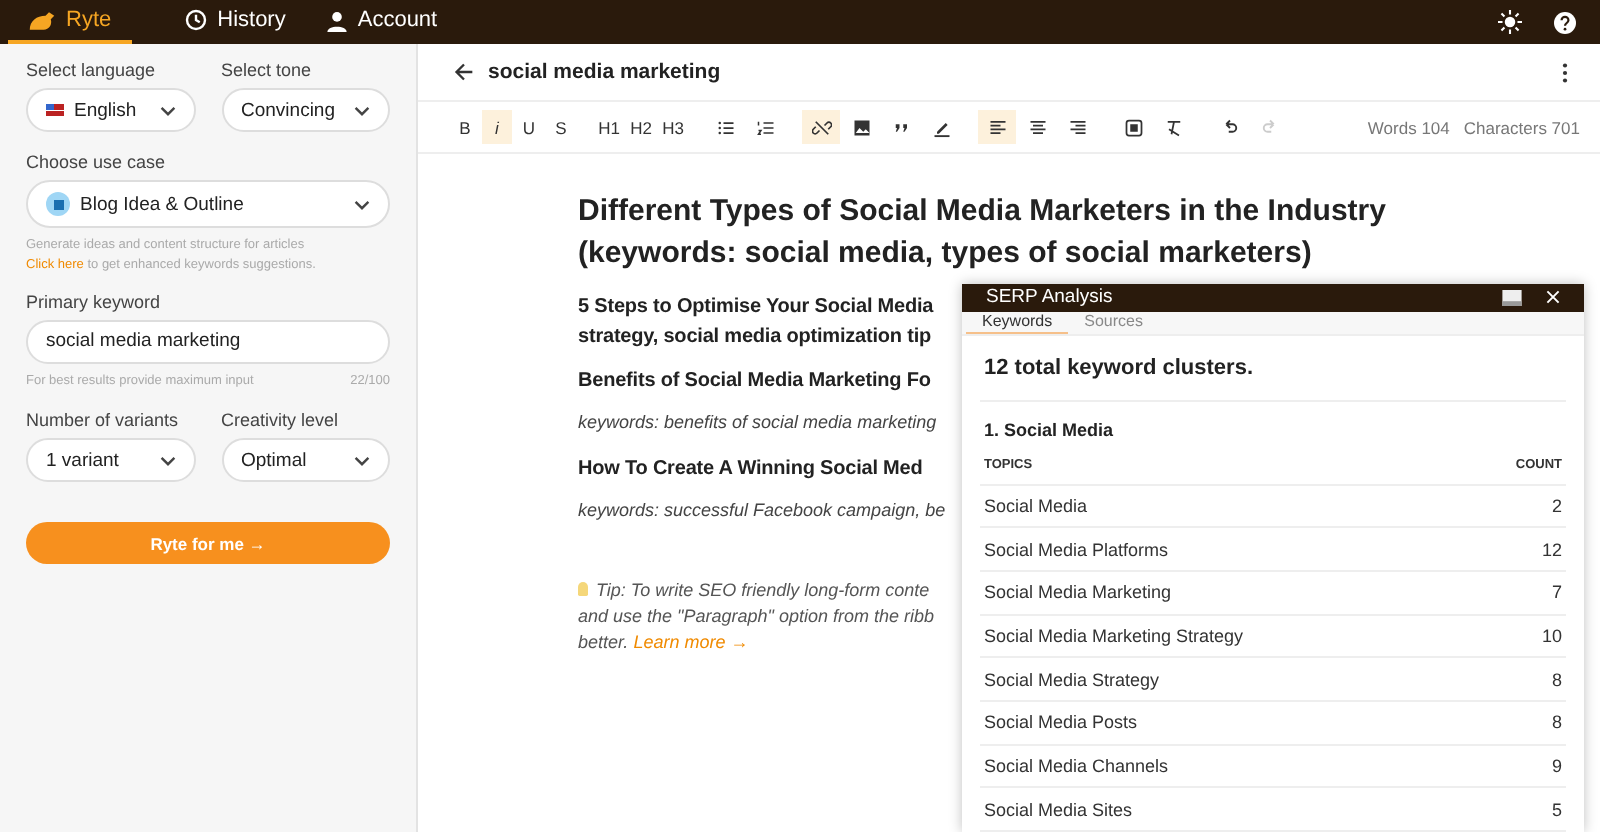 The width and height of the screenshot is (1600, 832). What do you see at coordinates (1556, 809) in the screenshot?
I see `count-cell: 5` at bounding box center [1556, 809].